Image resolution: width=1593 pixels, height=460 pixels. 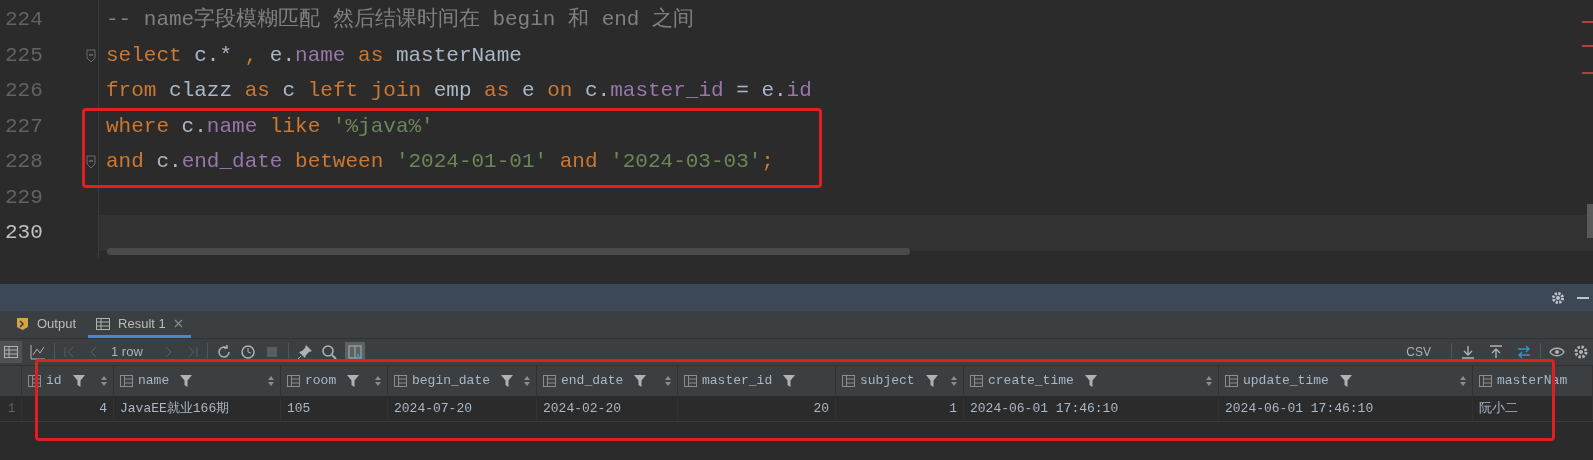 What do you see at coordinates (68, 381) in the screenshot?
I see `column-header: id` at bounding box center [68, 381].